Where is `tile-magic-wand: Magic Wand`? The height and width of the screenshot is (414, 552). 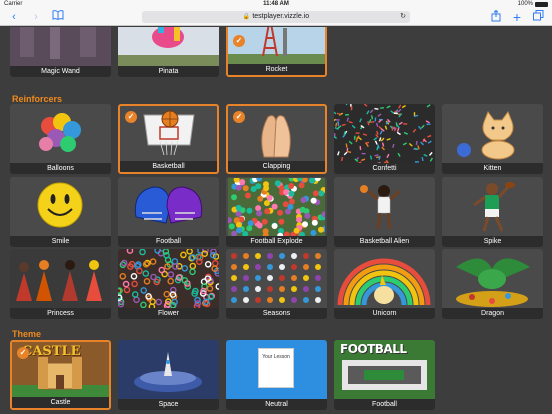
tile-magic-wand: Magic Wand is located at coordinates (60, 52).